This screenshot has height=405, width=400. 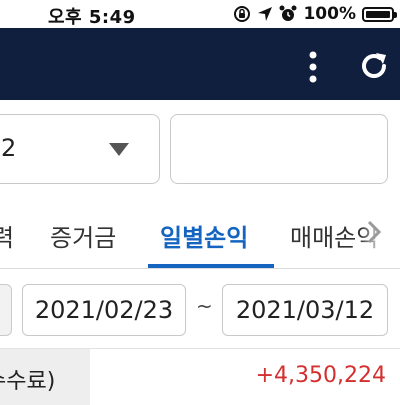 What do you see at coordinates (28, 381) in the screenshot?
I see `summary-label: 수수료)` at bounding box center [28, 381].